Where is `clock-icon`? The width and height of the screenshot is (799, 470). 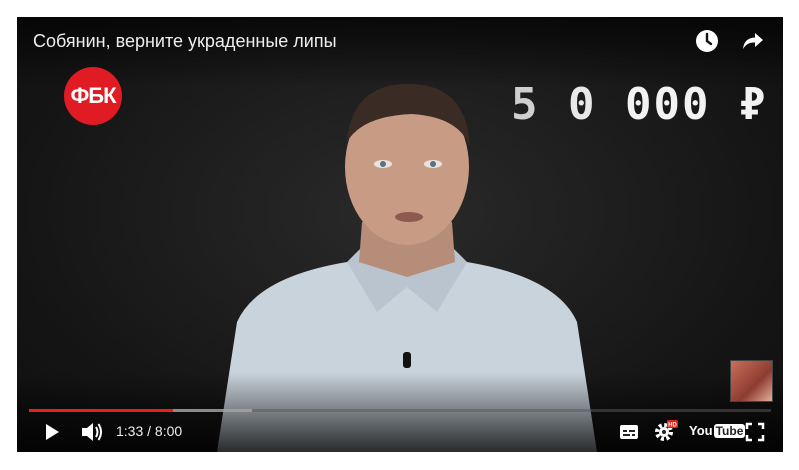
clock-icon is located at coordinates (707, 41).